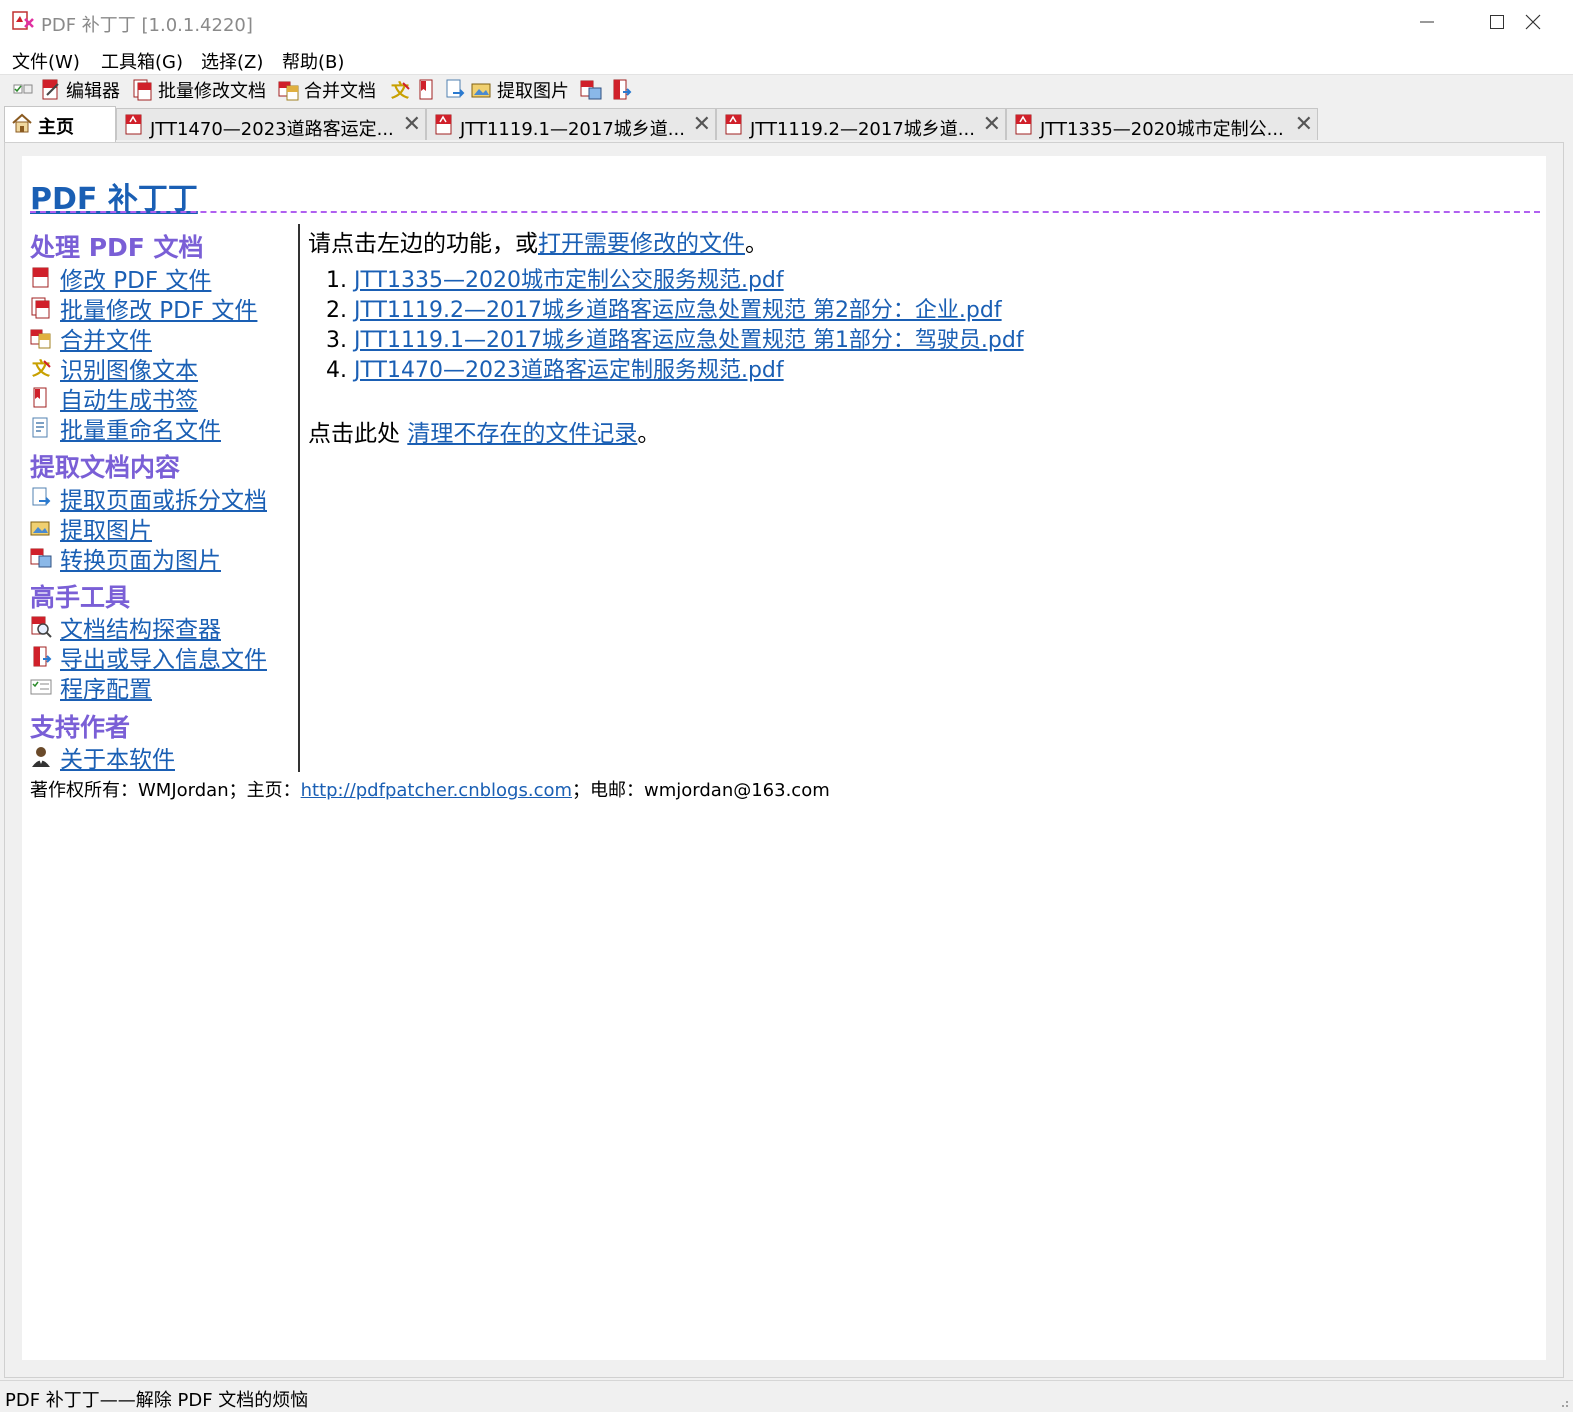 The width and height of the screenshot is (1573, 1412). I want to click on about-link: 关于本软件, so click(102, 757).